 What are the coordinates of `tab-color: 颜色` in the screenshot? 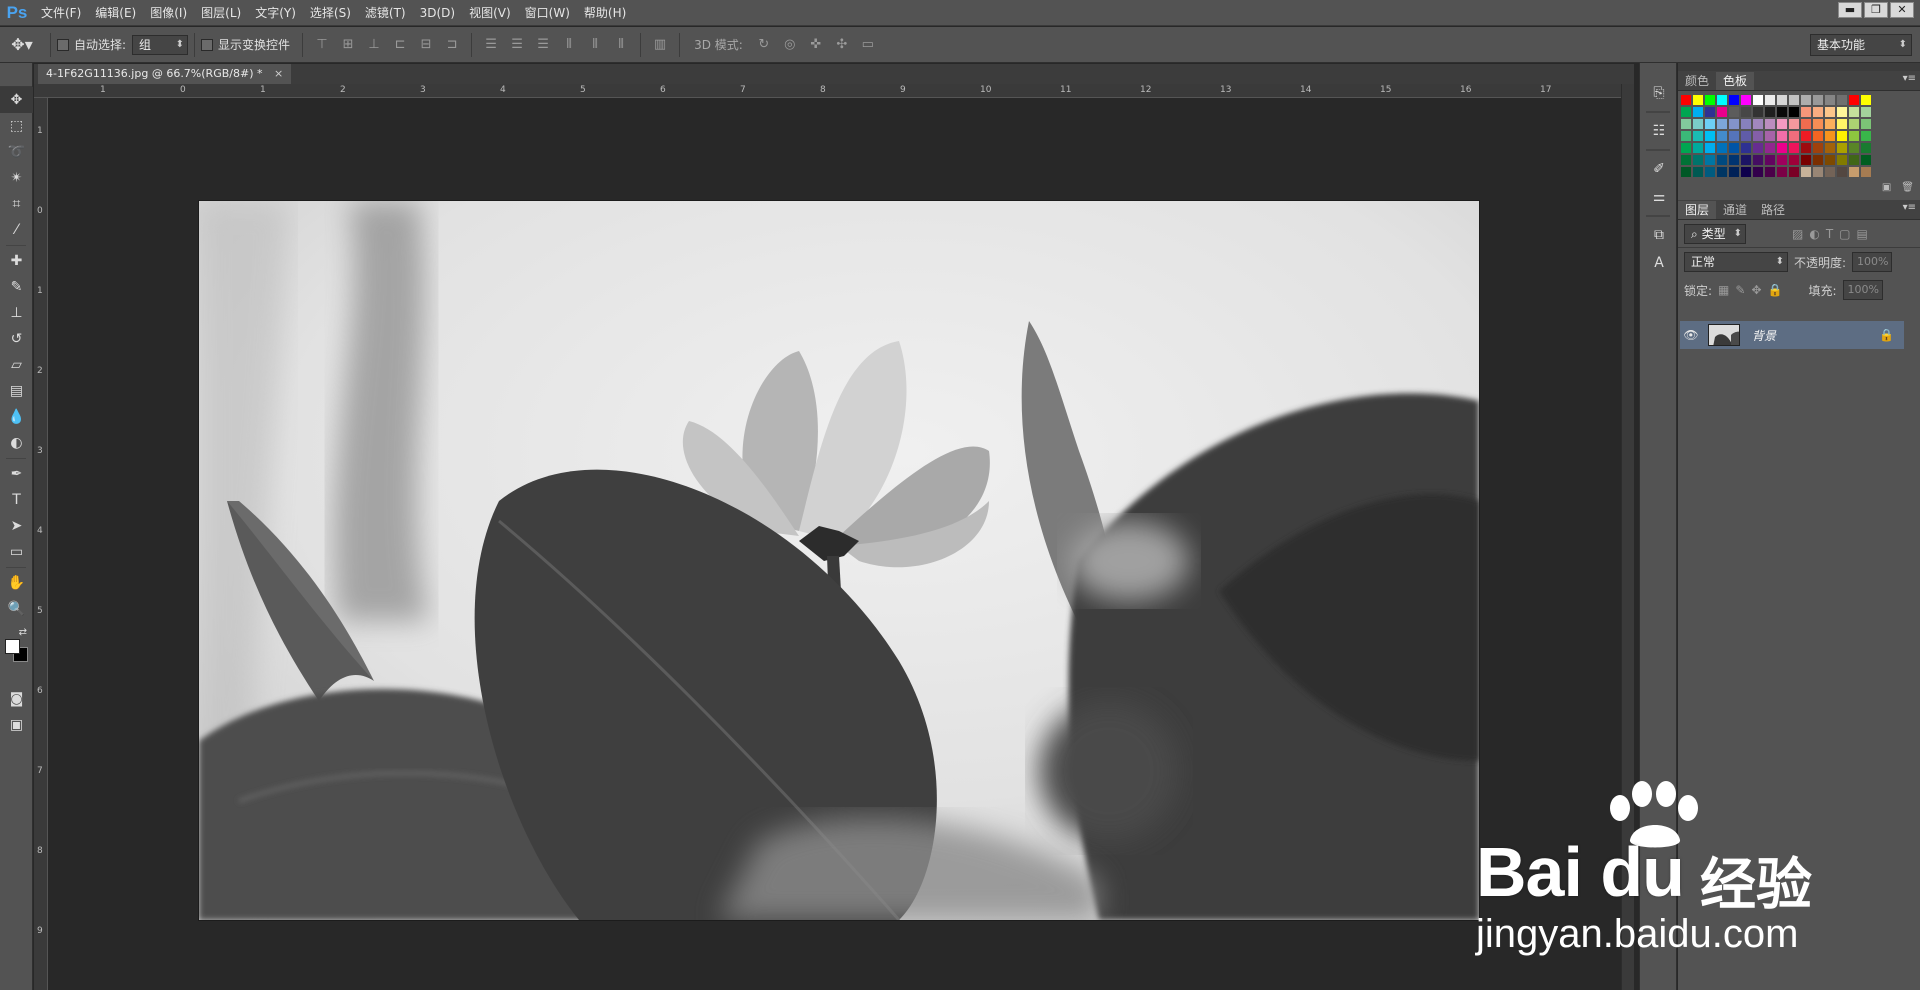 It's located at (1697, 81).